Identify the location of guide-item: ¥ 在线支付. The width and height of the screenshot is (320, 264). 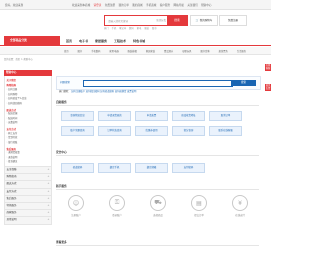
(240, 206).